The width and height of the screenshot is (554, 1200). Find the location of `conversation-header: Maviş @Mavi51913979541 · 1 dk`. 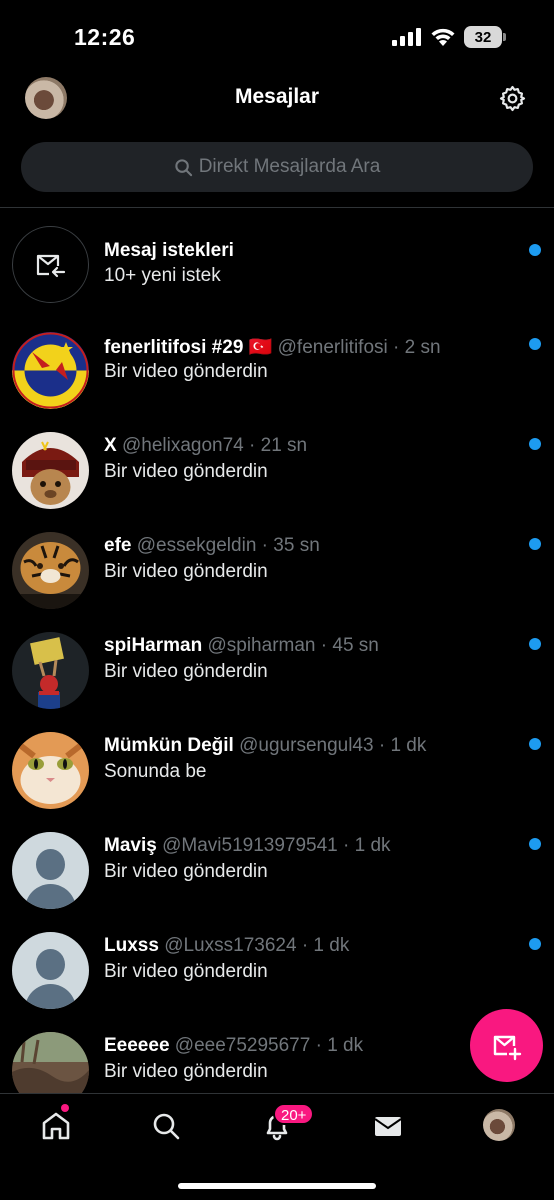

conversation-header: Maviş @Mavi51913979541 · 1 dk is located at coordinates (247, 846).